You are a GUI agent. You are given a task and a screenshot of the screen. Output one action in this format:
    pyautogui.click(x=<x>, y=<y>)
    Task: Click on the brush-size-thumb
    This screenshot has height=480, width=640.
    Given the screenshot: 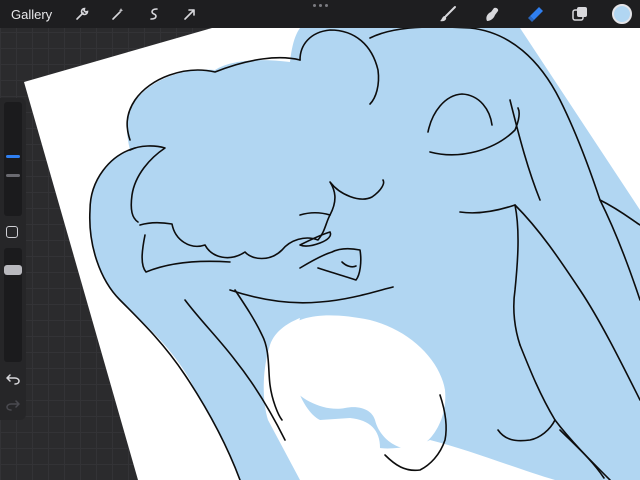 What is the action you would take?
    pyautogui.click(x=13, y=156)
    